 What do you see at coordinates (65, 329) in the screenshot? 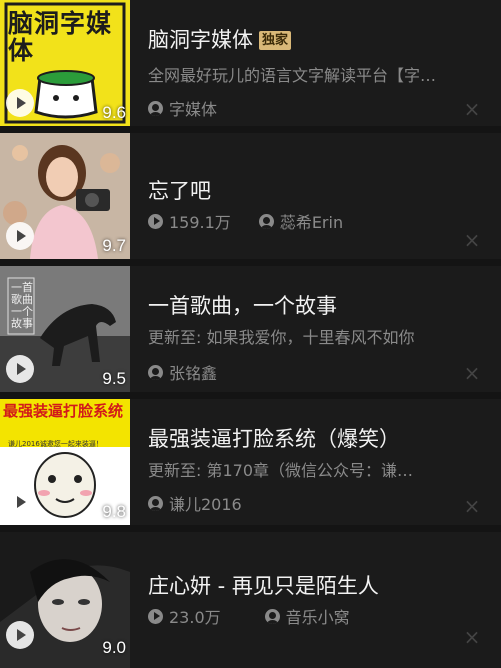
I see `album-cover: 一首歌曲一个故事 9.5` at bounding box center [65, 329].